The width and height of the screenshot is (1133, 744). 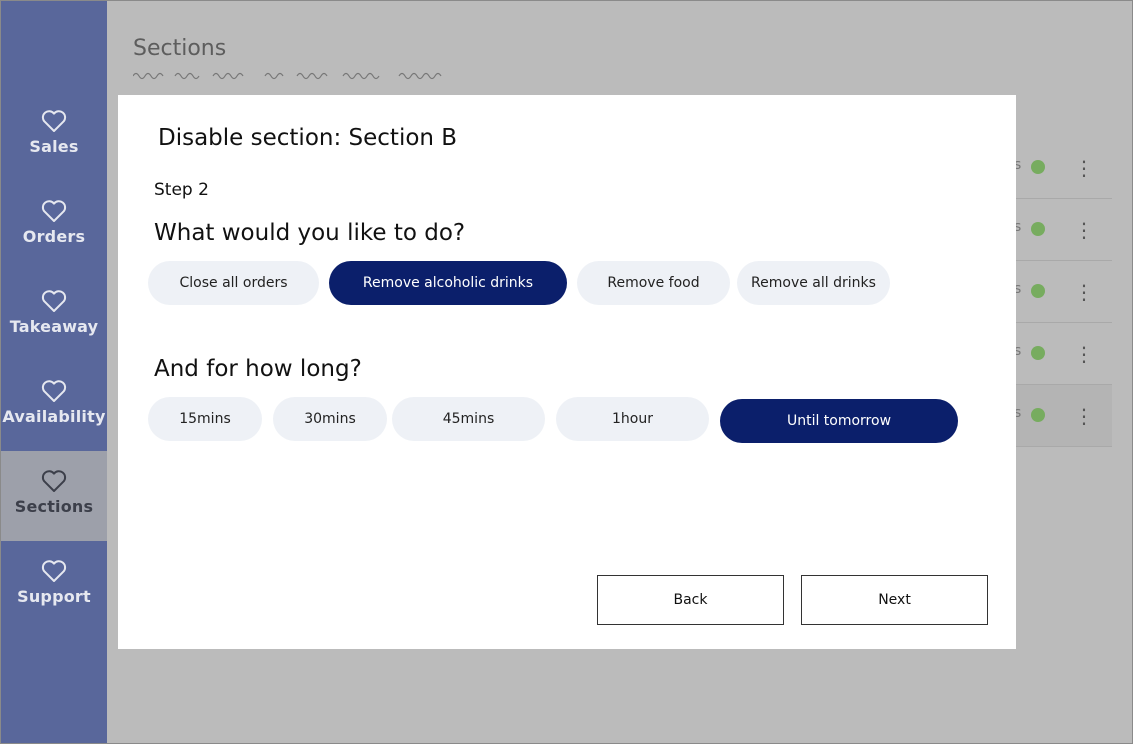 What do you see at coordinates (894, 600) in the screenshot?
I see `next-button: Next` at bounding box center [894, 600].